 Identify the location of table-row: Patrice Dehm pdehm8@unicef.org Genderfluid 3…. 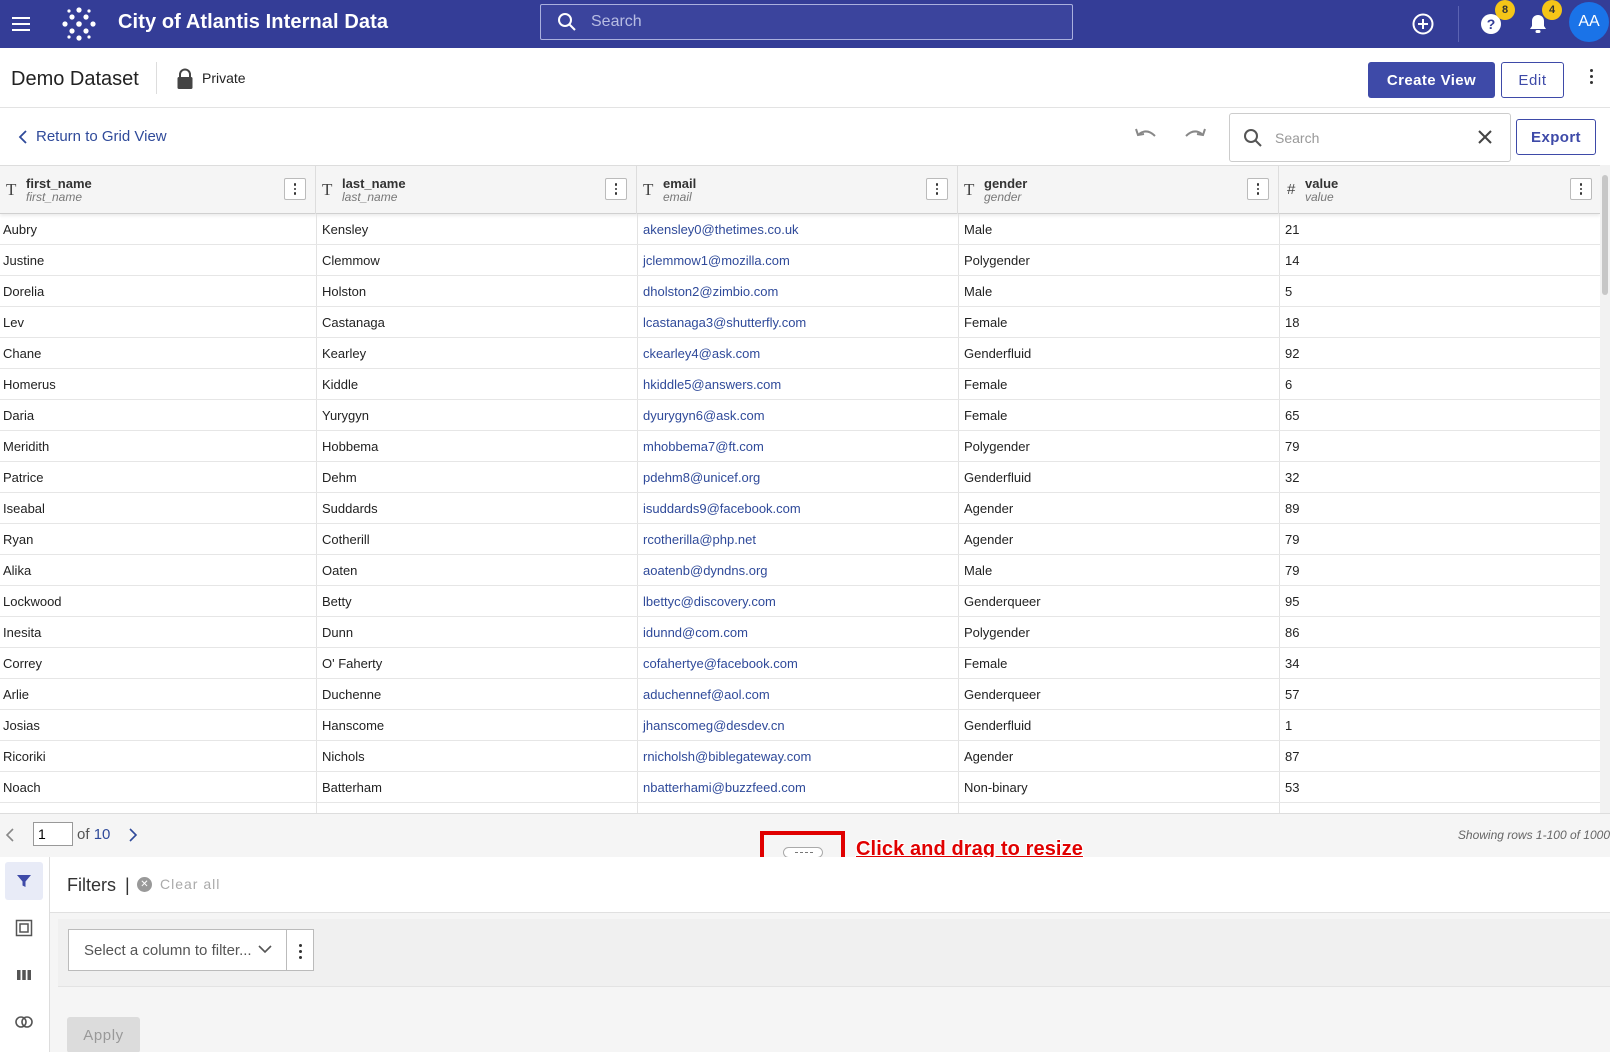
(800, 477).